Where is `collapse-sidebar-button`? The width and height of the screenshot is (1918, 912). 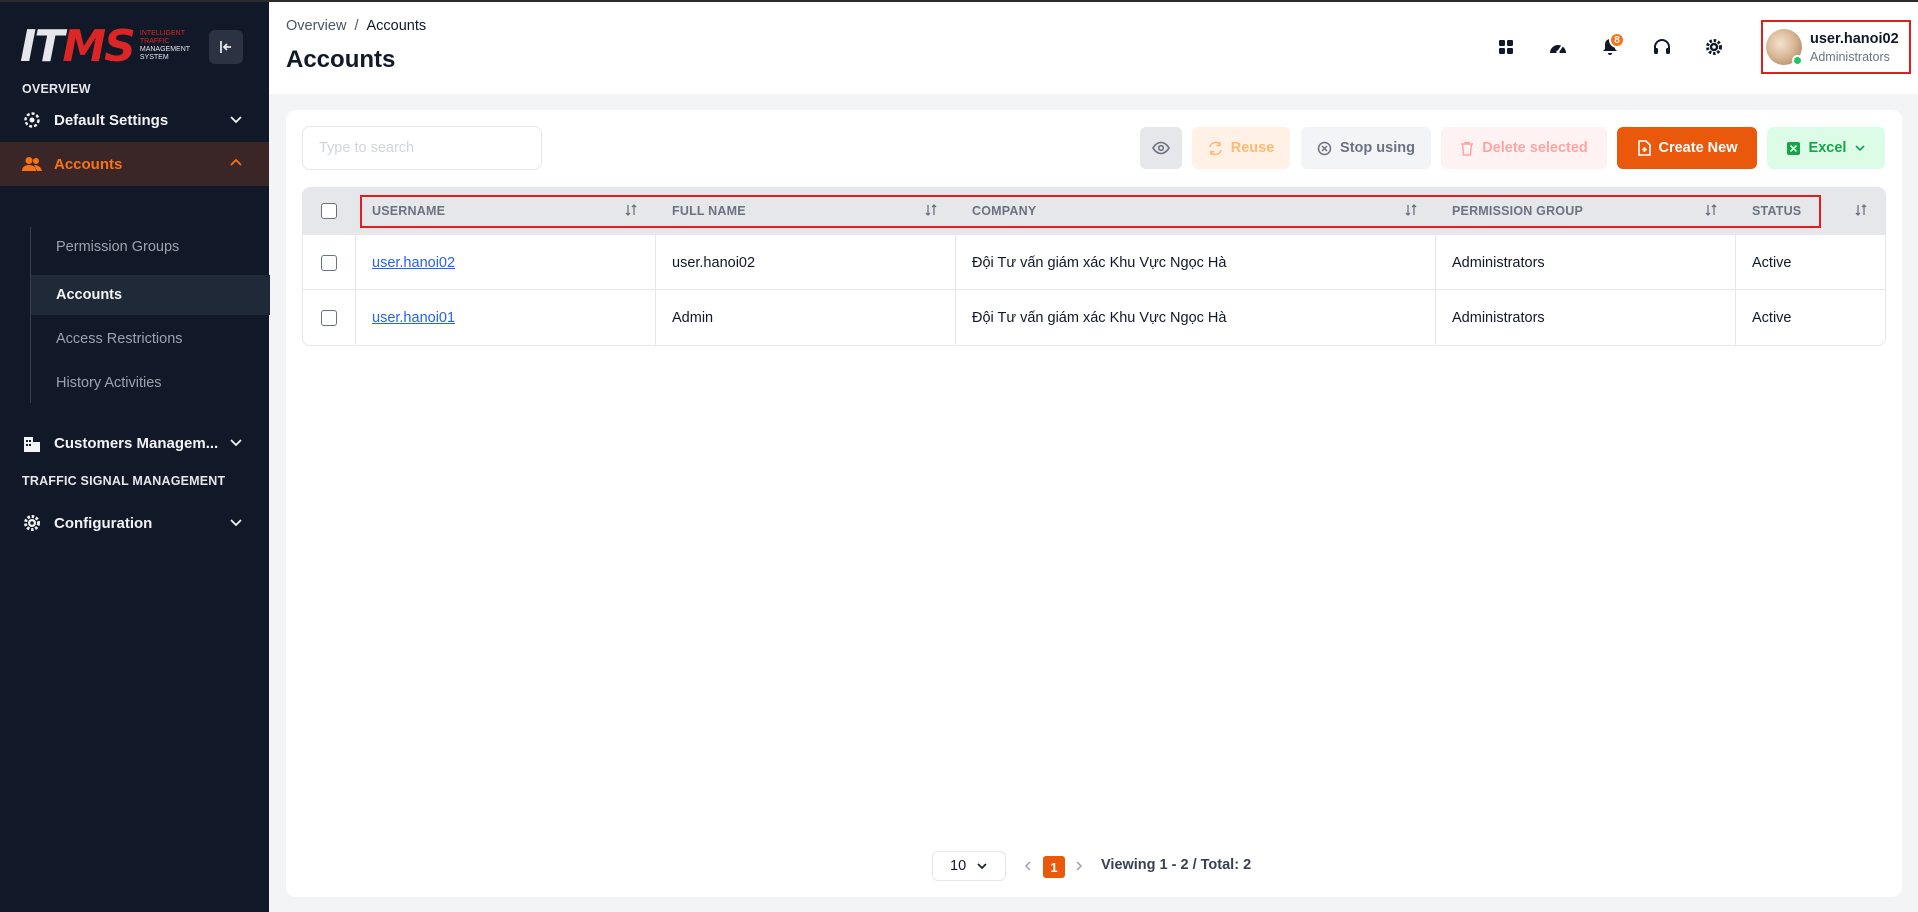
collapse-sidebar-button is located at coordinates (226, 47).